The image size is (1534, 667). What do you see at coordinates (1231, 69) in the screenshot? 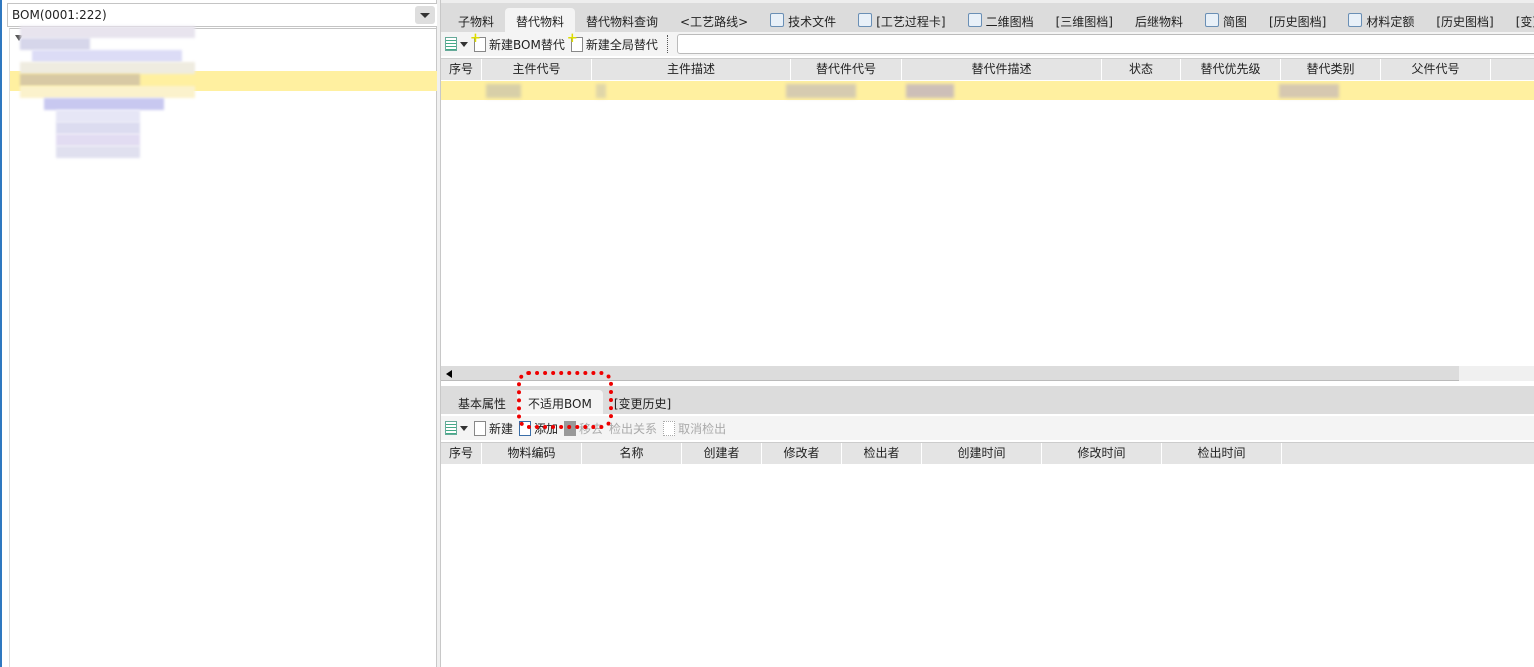
I see `column-header: 替代优先级` at bounding box center [1231, 69].